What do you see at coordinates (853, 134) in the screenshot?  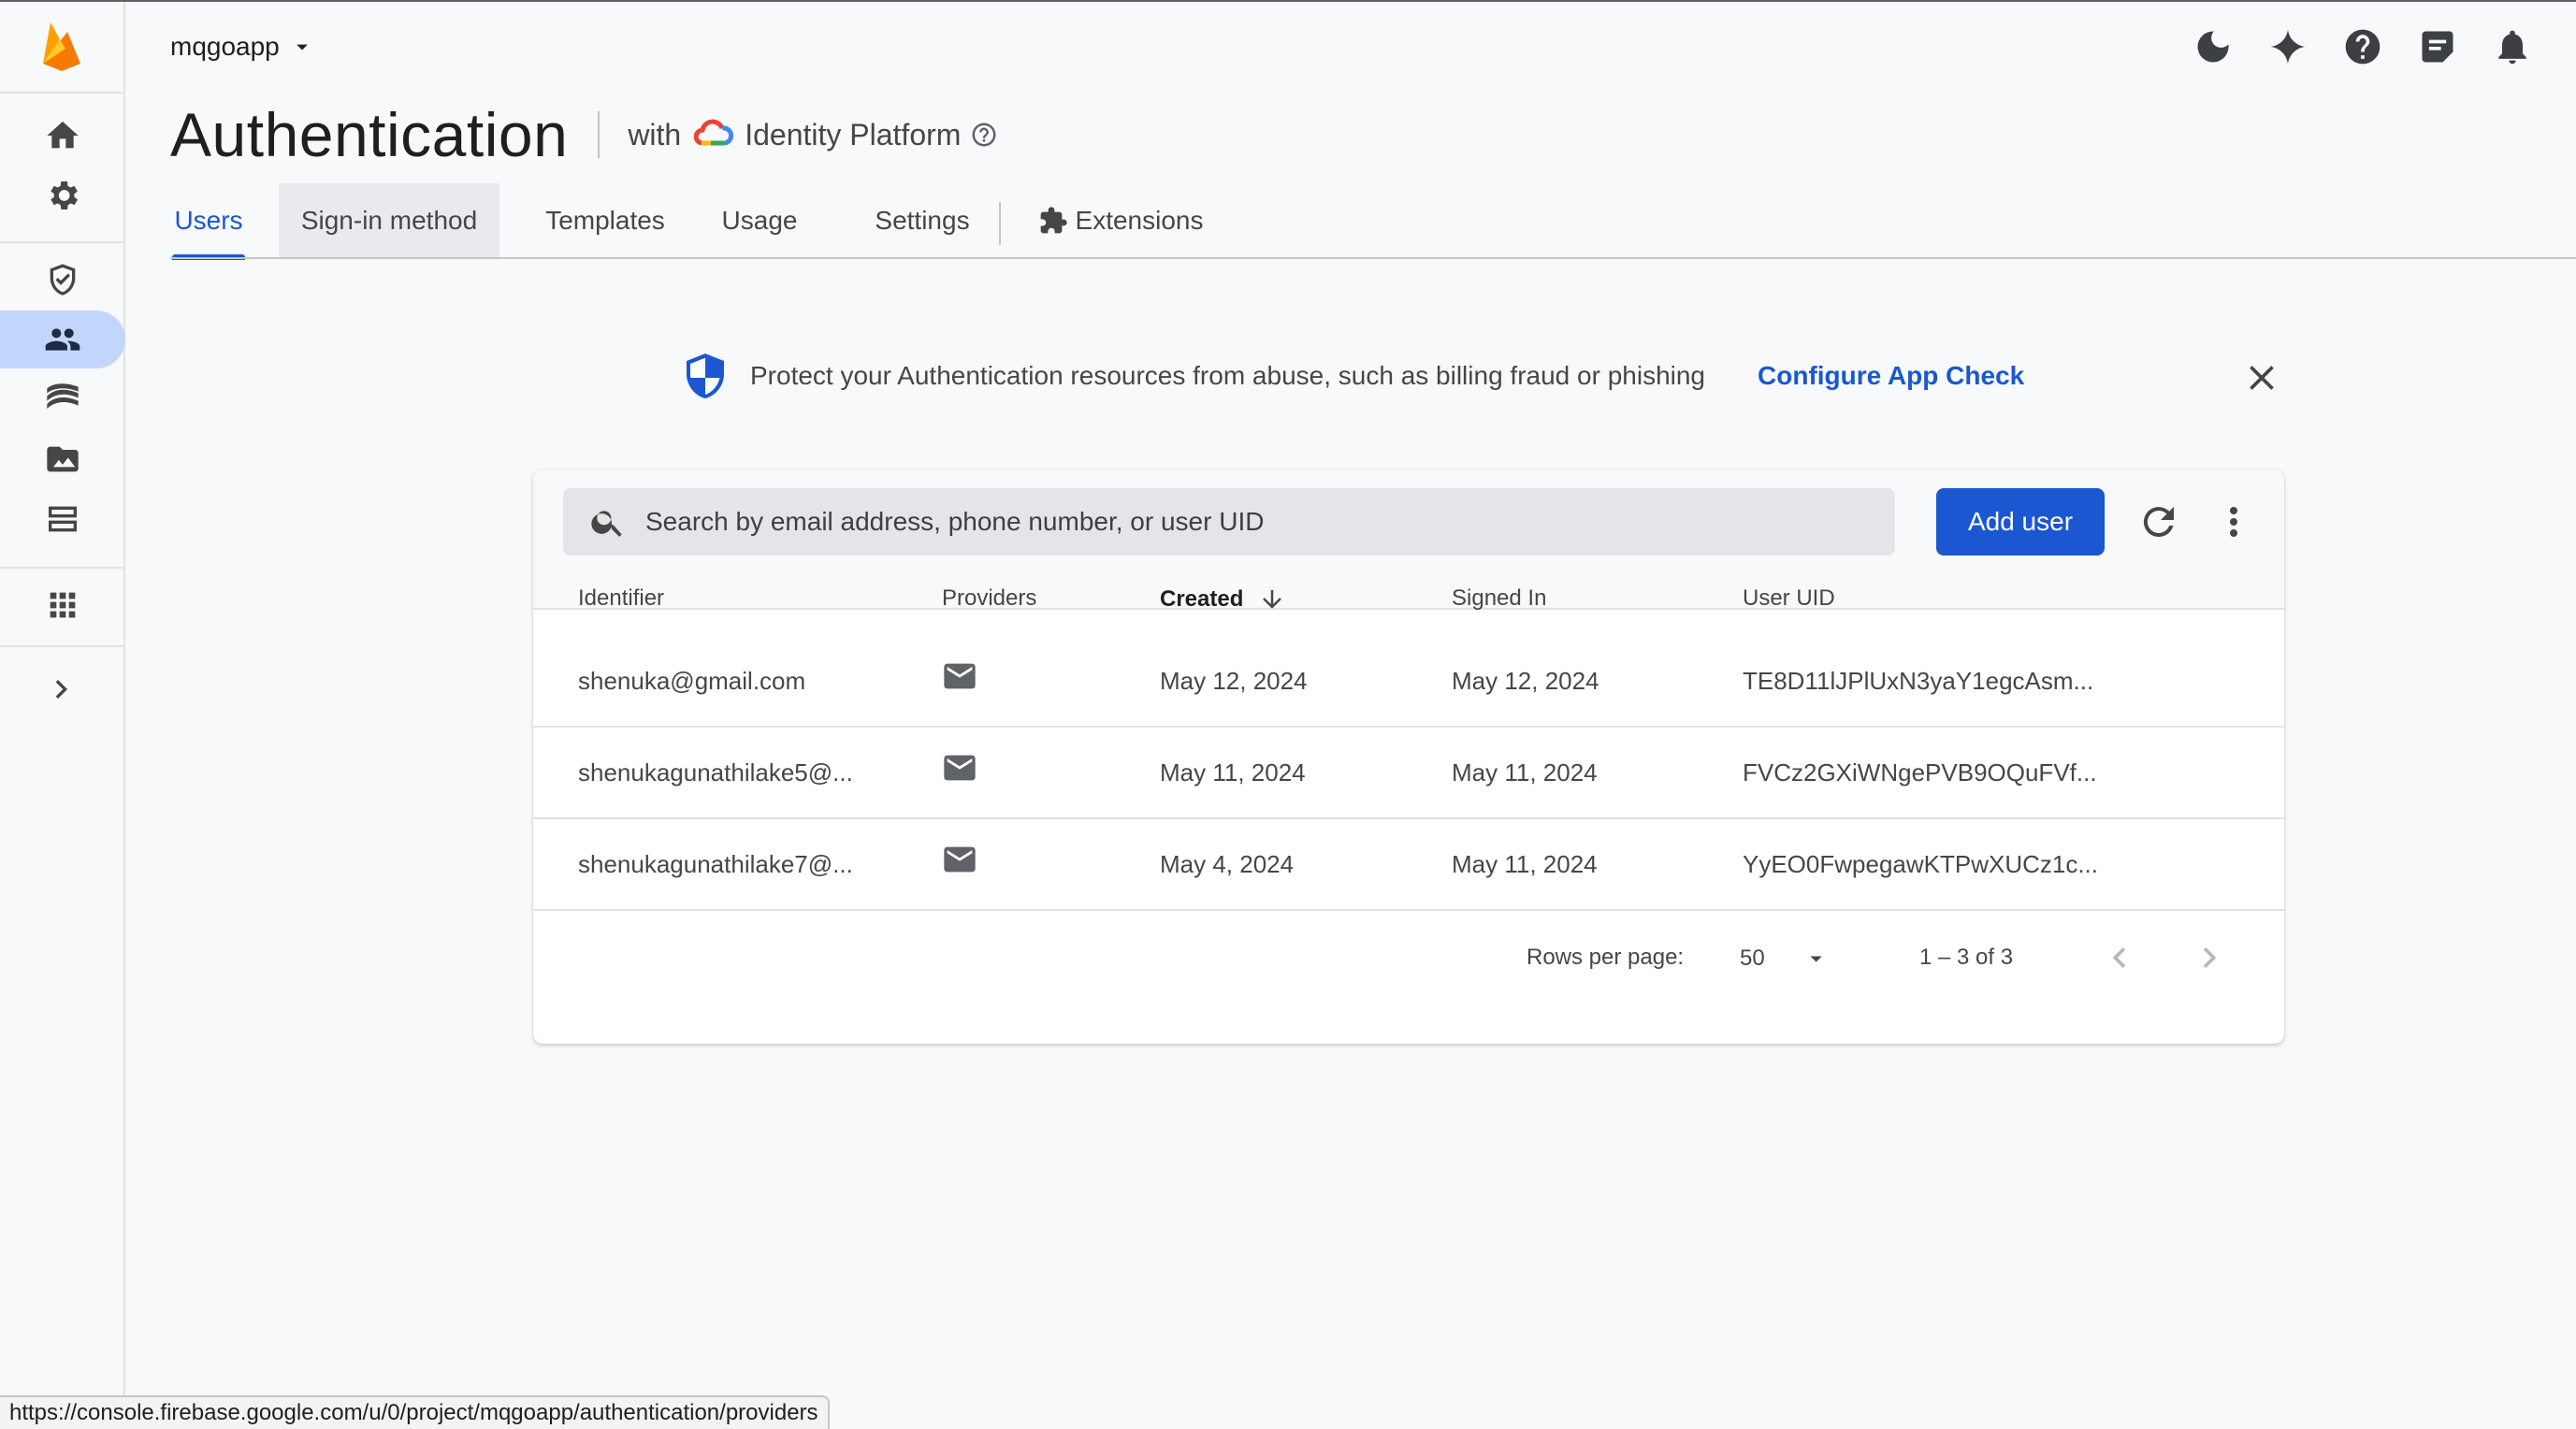 I see `identity-platform-label: Identity Platform` at bounding box center [853, 134].